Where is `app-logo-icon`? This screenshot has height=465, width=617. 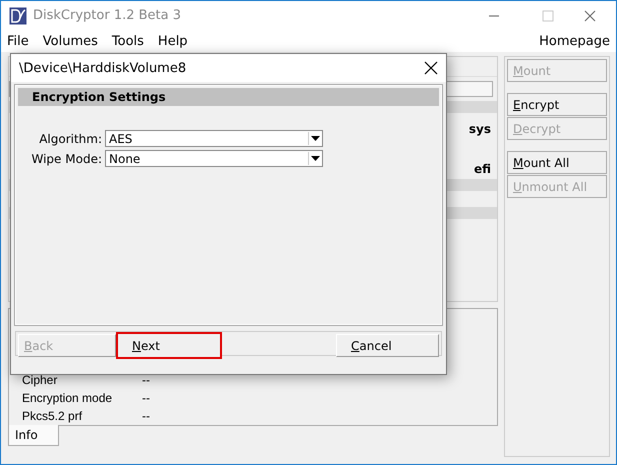
app-logo-icon is located at coordinates (18, 15).